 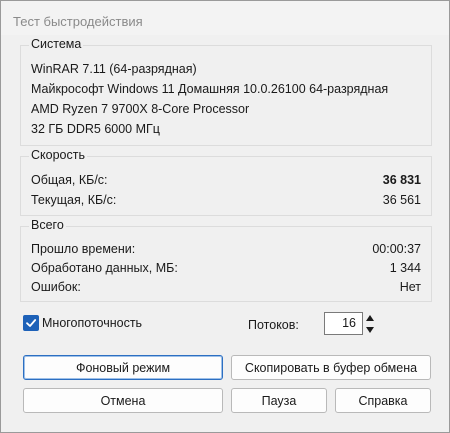 I want to click on threads-spinner, so click(x=370, y=323).